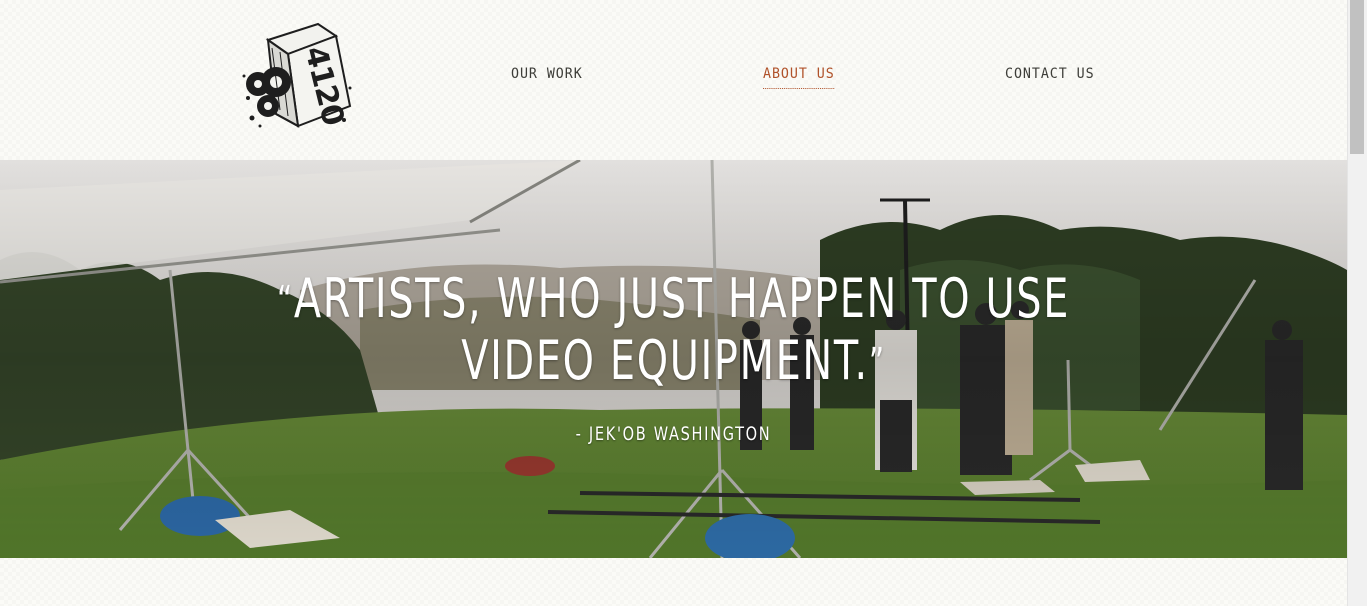 The width and height of the screenshot is (1367, 606). I want to click on camera-logo-icon: 4120, so click(297, 75).